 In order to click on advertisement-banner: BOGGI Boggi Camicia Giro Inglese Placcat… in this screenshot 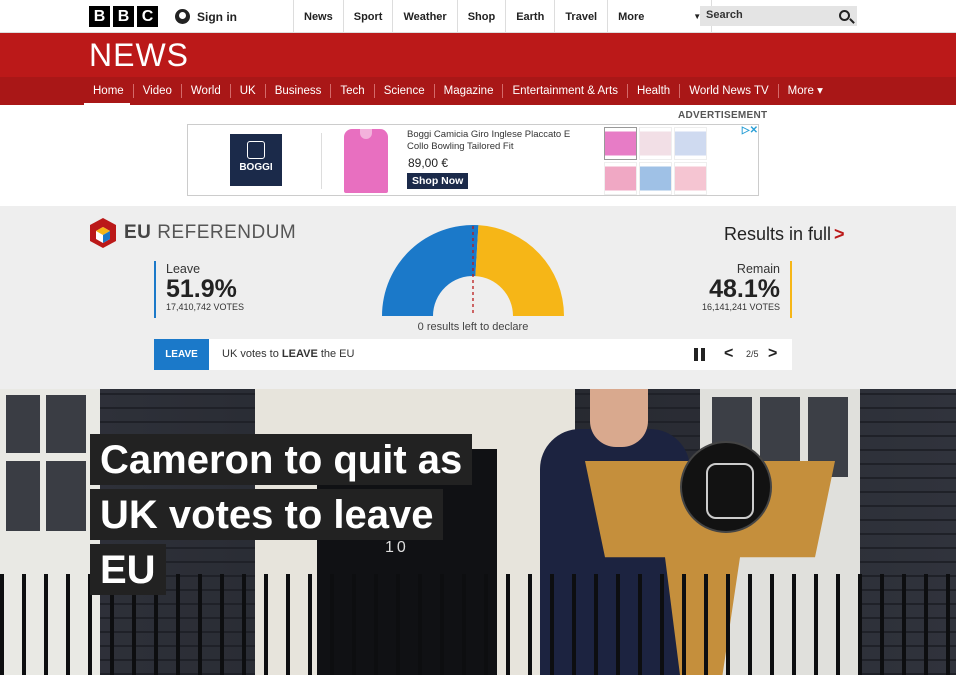, I will do `click(473, 160)`.